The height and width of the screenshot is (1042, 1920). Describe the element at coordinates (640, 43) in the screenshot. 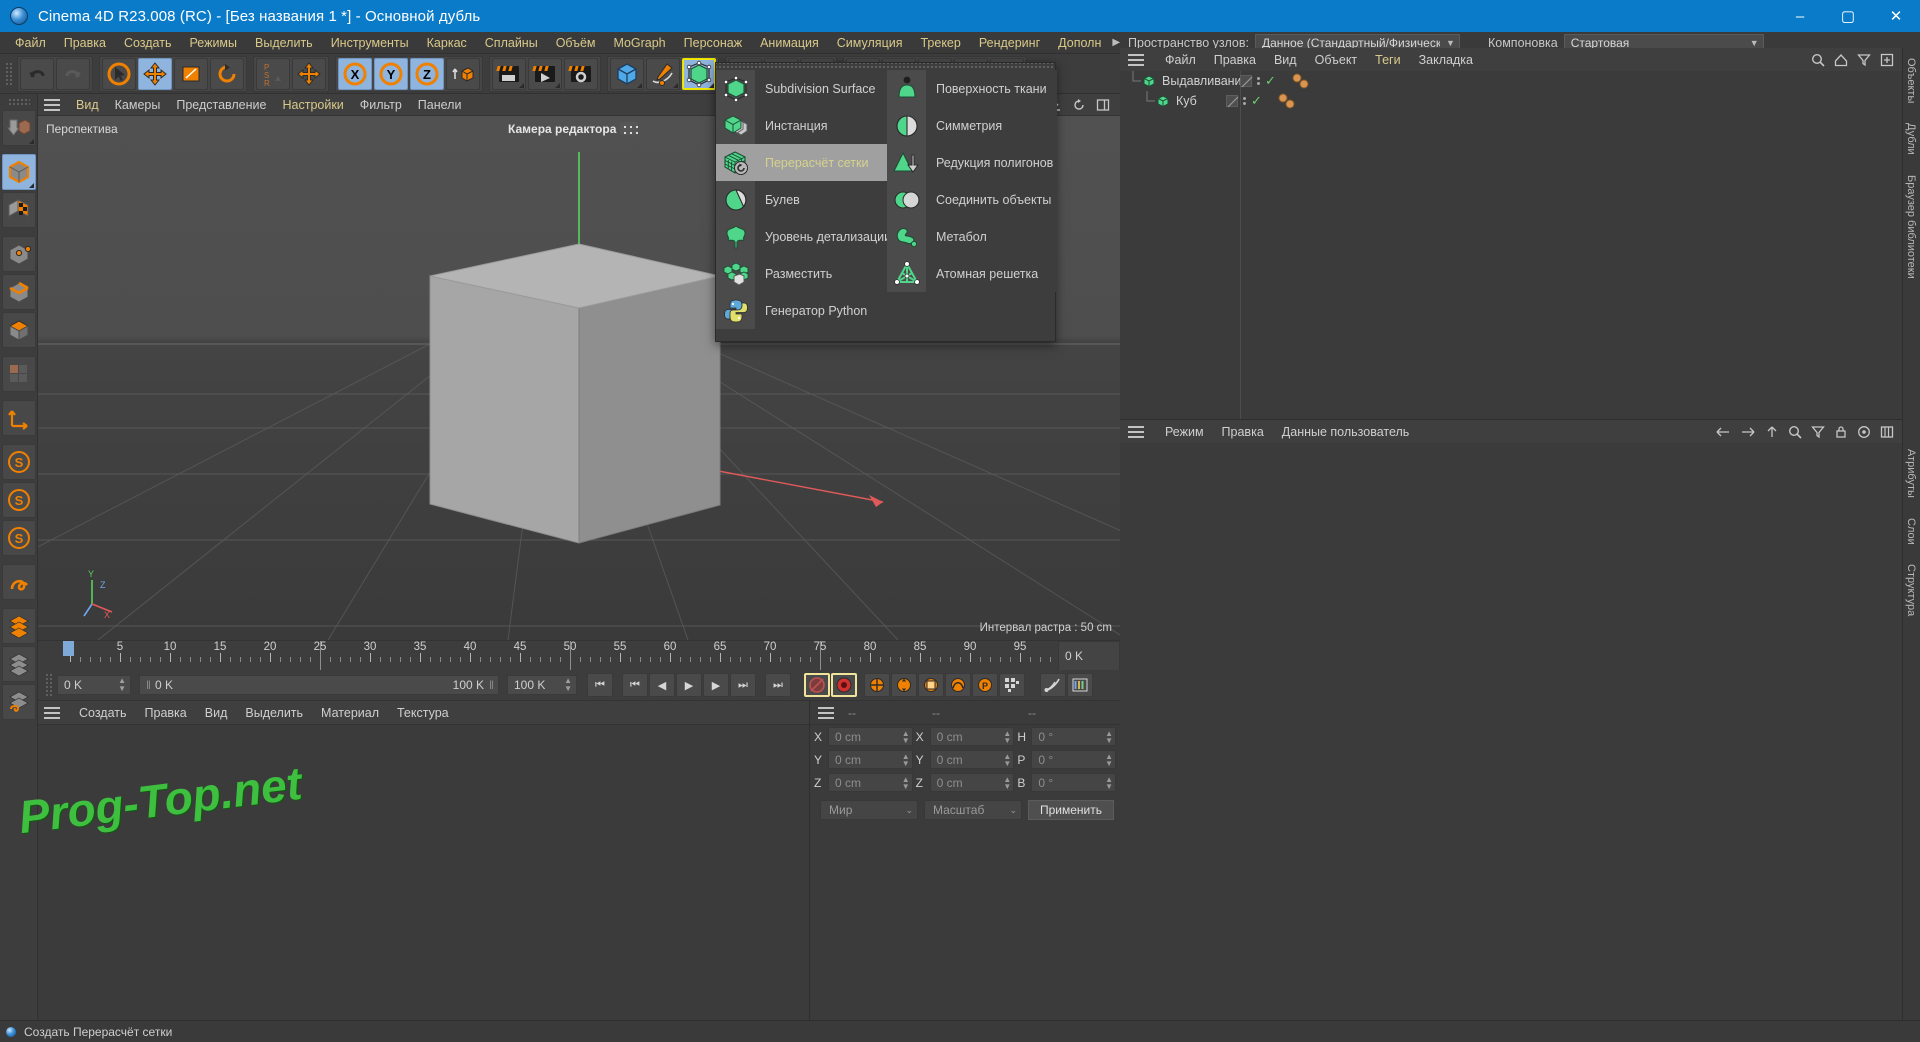

I see `menu-item-mograph: MoGraph` at that location.